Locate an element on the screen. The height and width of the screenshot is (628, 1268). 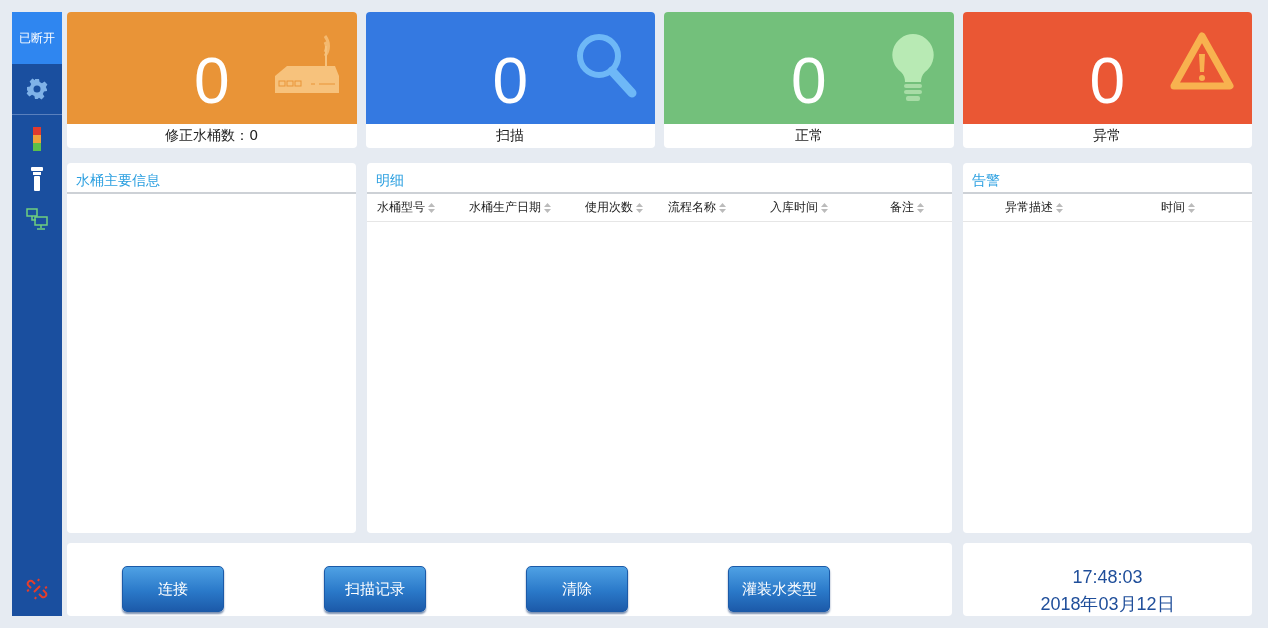
column-header: 时间 is located at coordinates (1178, 207).